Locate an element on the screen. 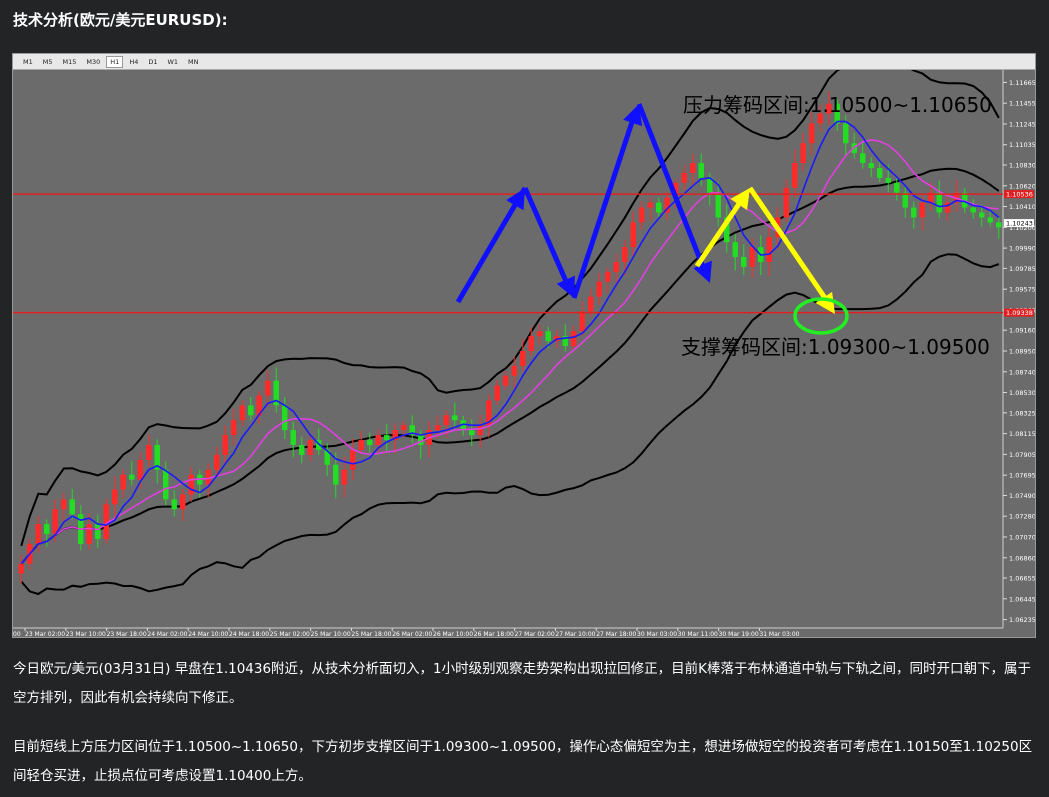  x-tick-label: 00 is located at coordinates (17, 634).